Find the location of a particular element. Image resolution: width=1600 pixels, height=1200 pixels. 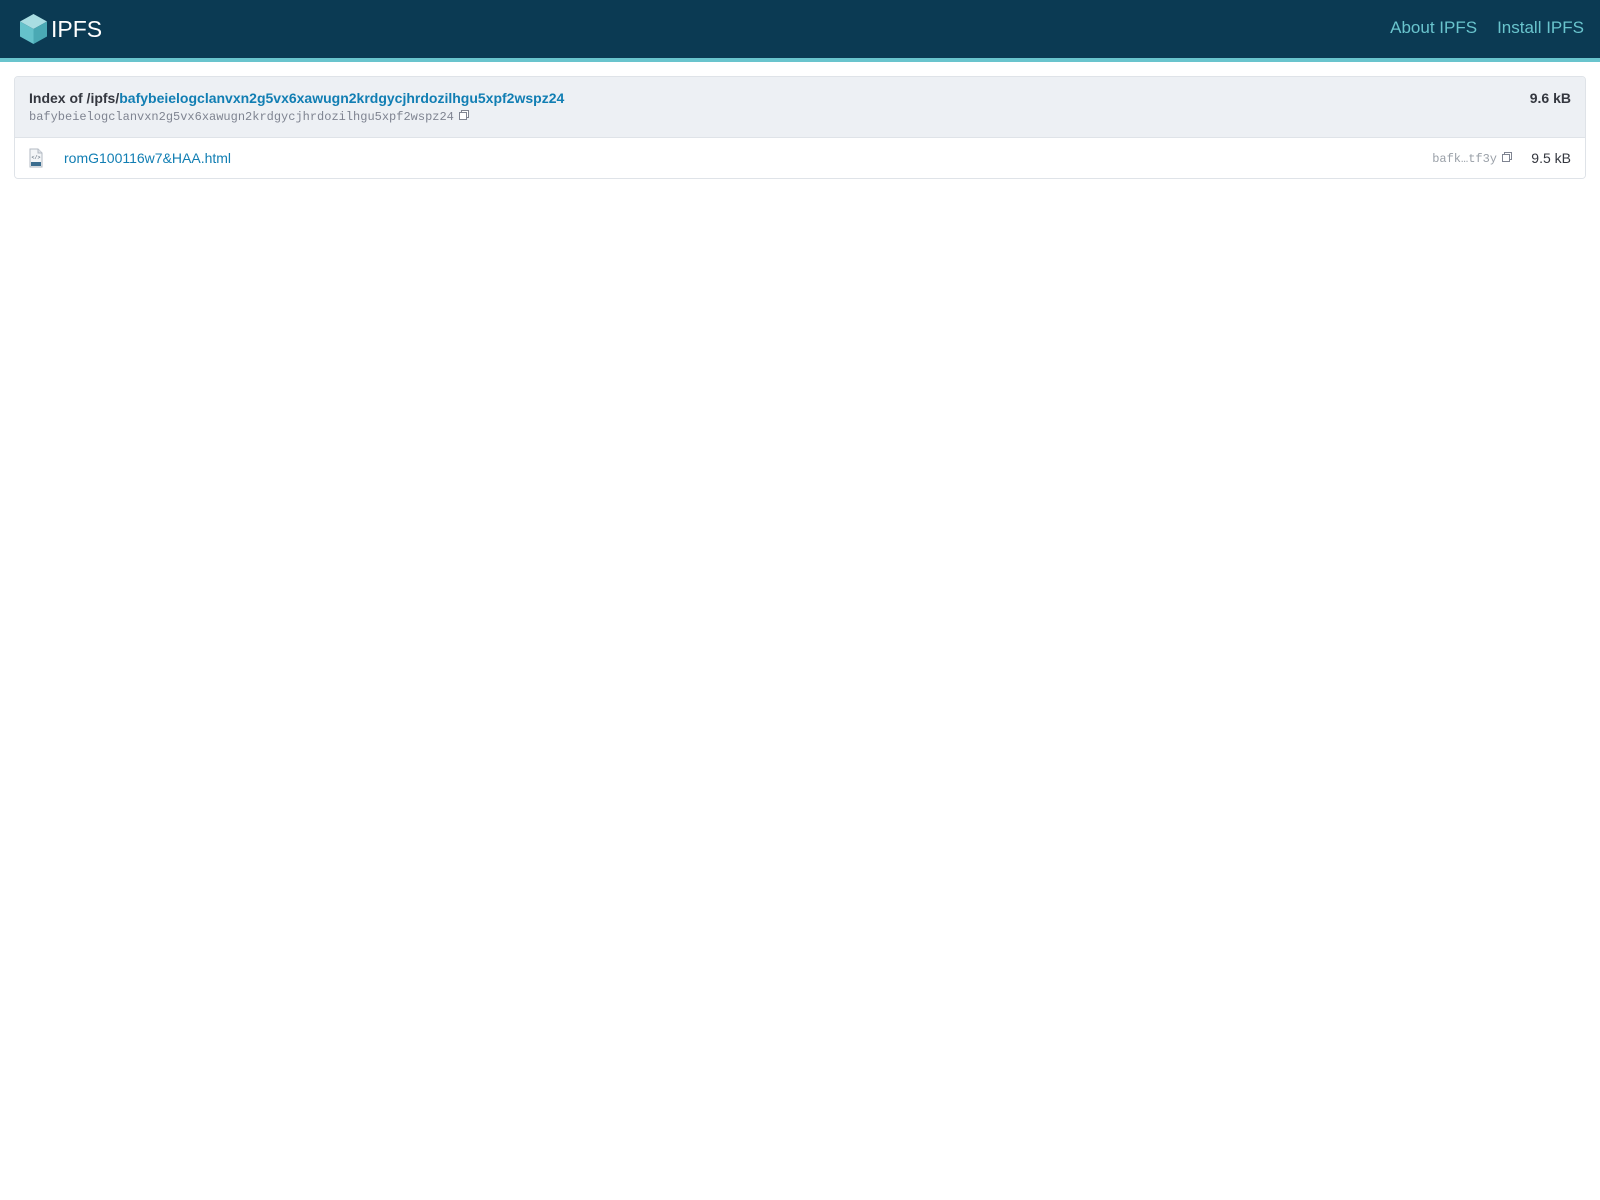

file-cid-text: bafk…tf3y is located at coordinates (1464, 159).